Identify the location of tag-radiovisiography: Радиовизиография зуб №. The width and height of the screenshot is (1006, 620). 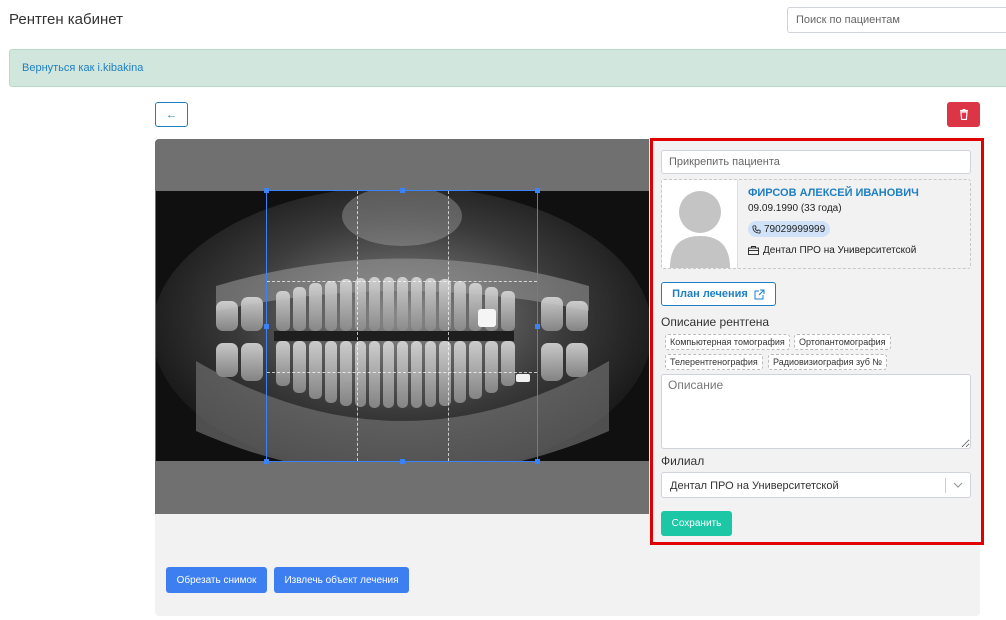
(827, 362).